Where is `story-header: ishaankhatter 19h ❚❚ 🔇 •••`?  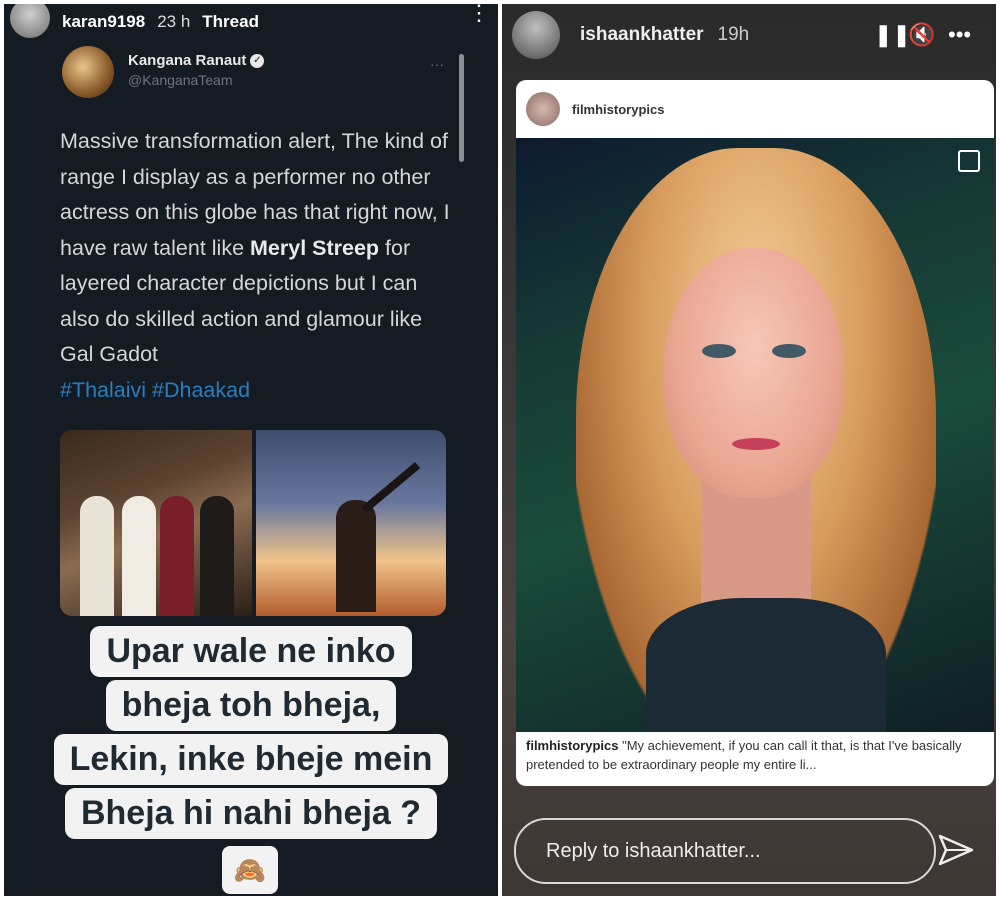
story-header: ishaankhatter 19h ❚❚ 🔇 ••• is located at coordinates (749, 35).